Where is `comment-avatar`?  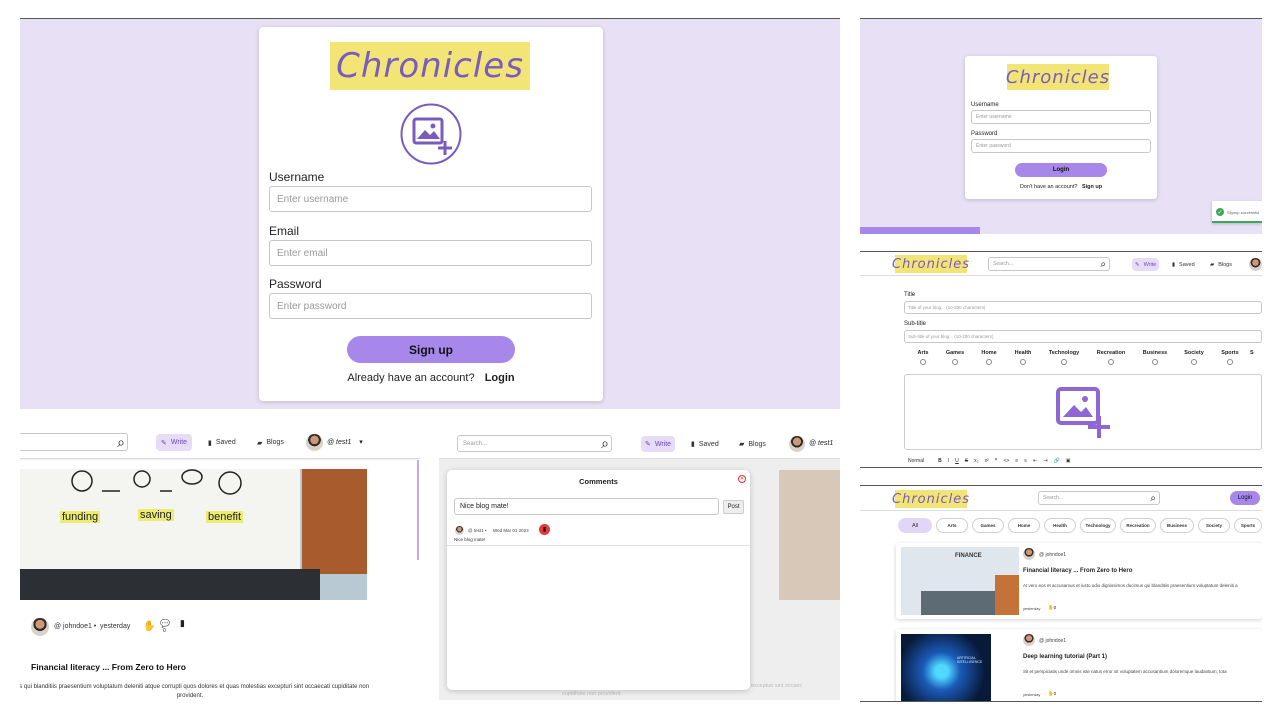
comment-avatar is located at coordinates (459, 530).